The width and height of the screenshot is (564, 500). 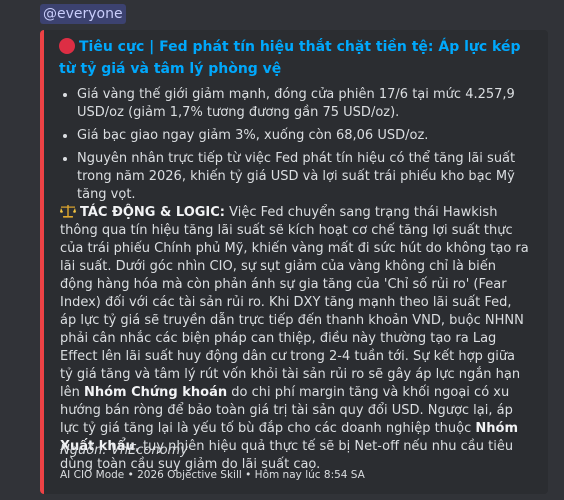 I want to click on everyone-mention: @everyone, so click(x=83, y=14).